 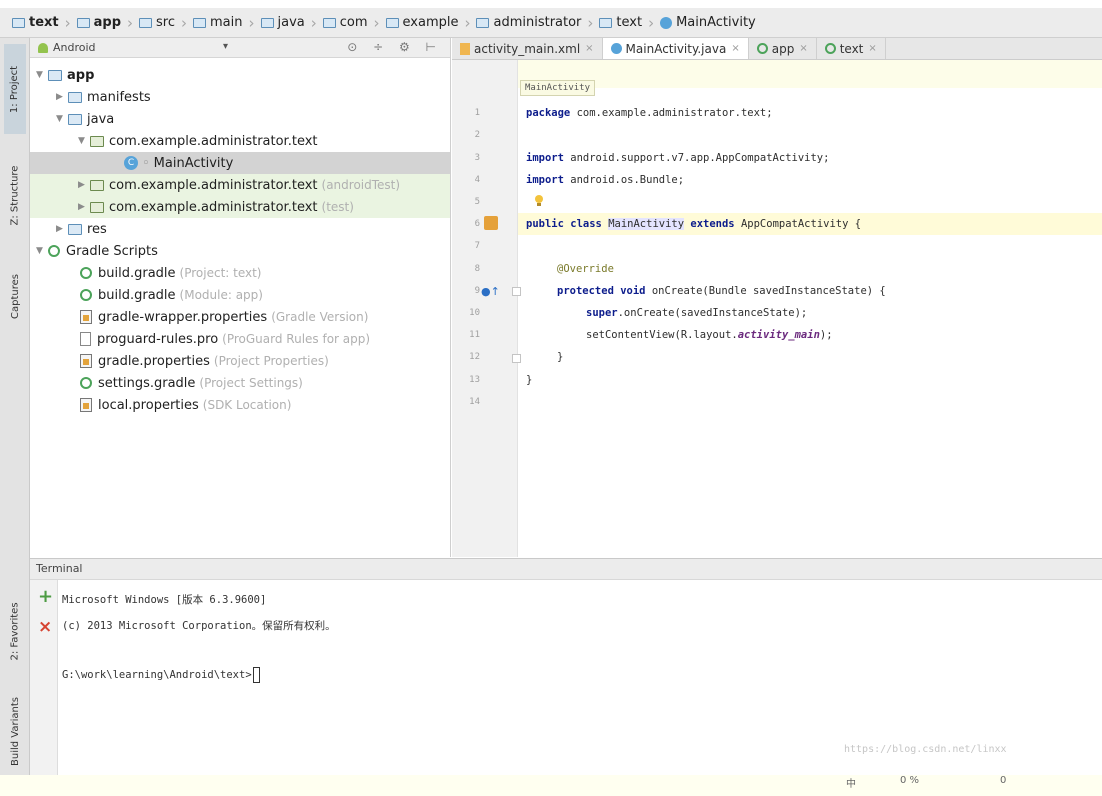 What do you see at coordinates (154, 361) in the screenshot?
I see `tree-label: gradle.properties` at bounding box center [154, 361].